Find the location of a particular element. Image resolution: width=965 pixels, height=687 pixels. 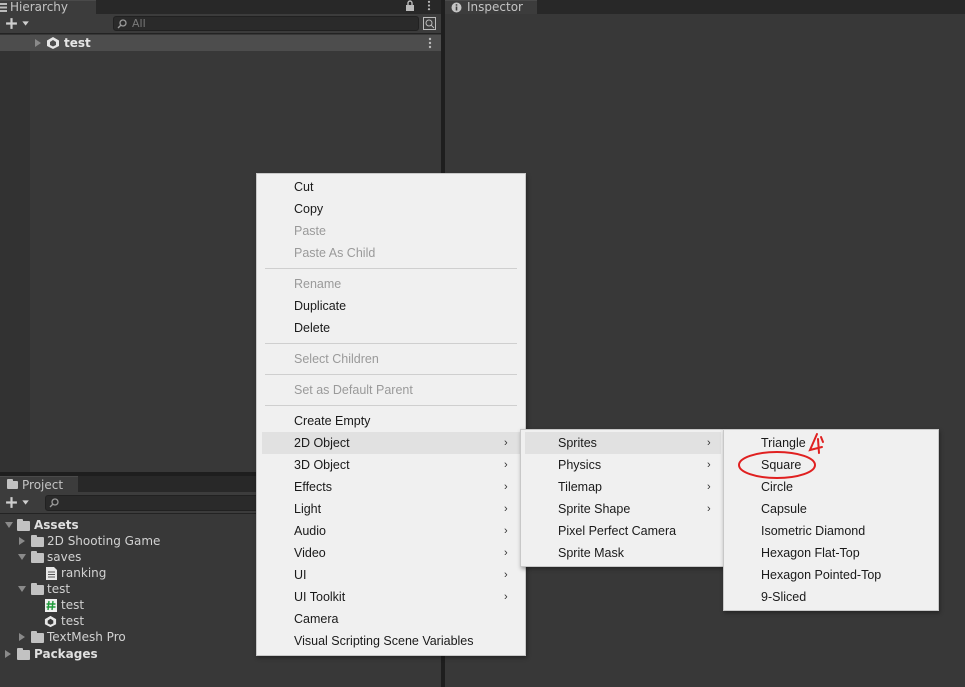

tab-project: Project is located at coordinates (39, 484).